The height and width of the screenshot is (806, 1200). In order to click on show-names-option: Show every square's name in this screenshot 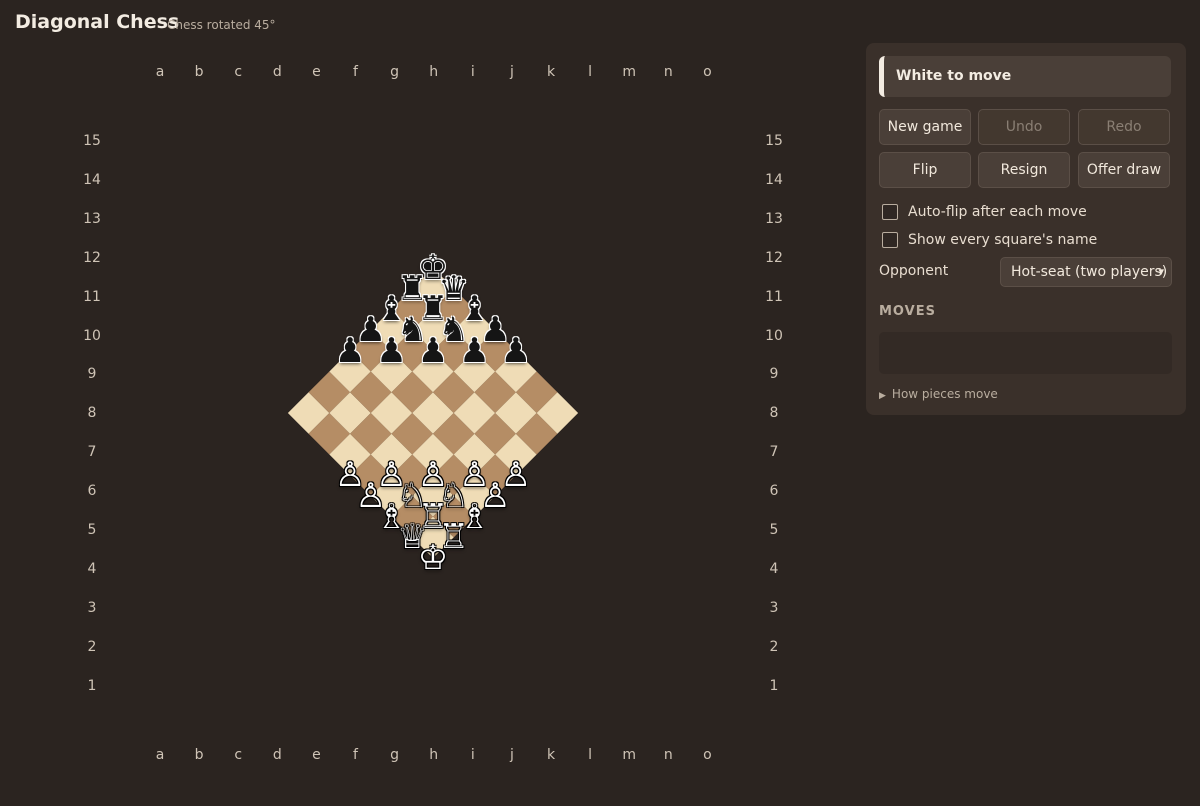, I will do `click(989, 240)`.